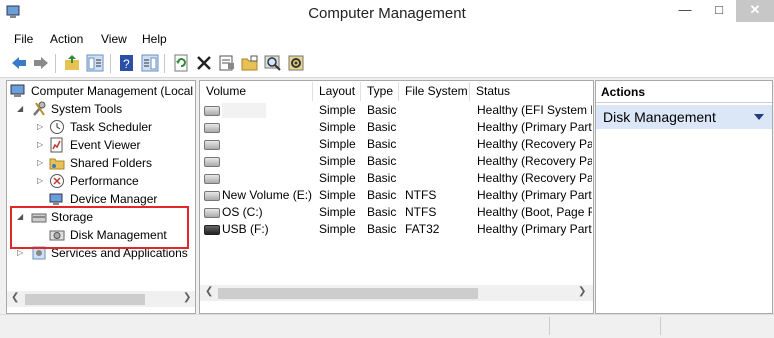 The width and height of the screenshot is (774, 338). I want to click on menu-help: Help, so click(154, 39).